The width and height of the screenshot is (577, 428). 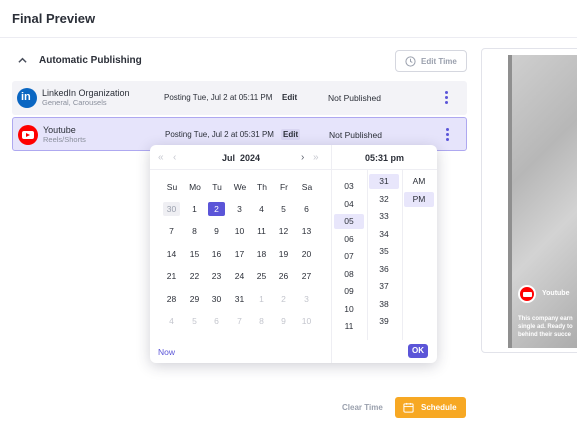 I want to click on calendar-day: 11, so click(x=261, y=231).